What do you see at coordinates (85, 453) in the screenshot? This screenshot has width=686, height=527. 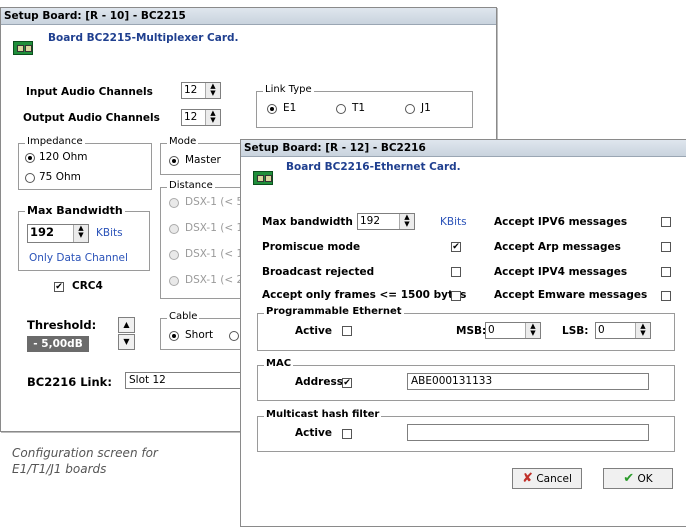 I see `caption-line-1: Configuration screen for` at bounding box center [85, 453].